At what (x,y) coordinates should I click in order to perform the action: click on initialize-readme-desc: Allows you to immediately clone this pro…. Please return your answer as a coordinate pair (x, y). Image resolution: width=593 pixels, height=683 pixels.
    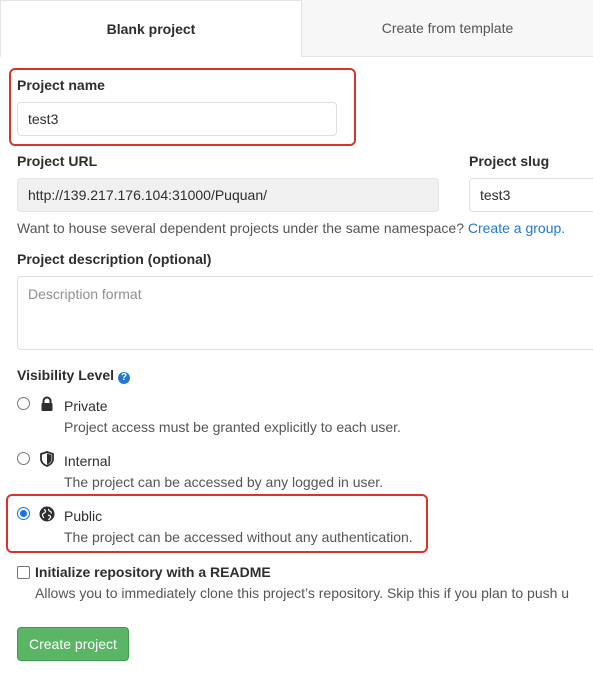
    Looking at the image, I should click on (302, 593).